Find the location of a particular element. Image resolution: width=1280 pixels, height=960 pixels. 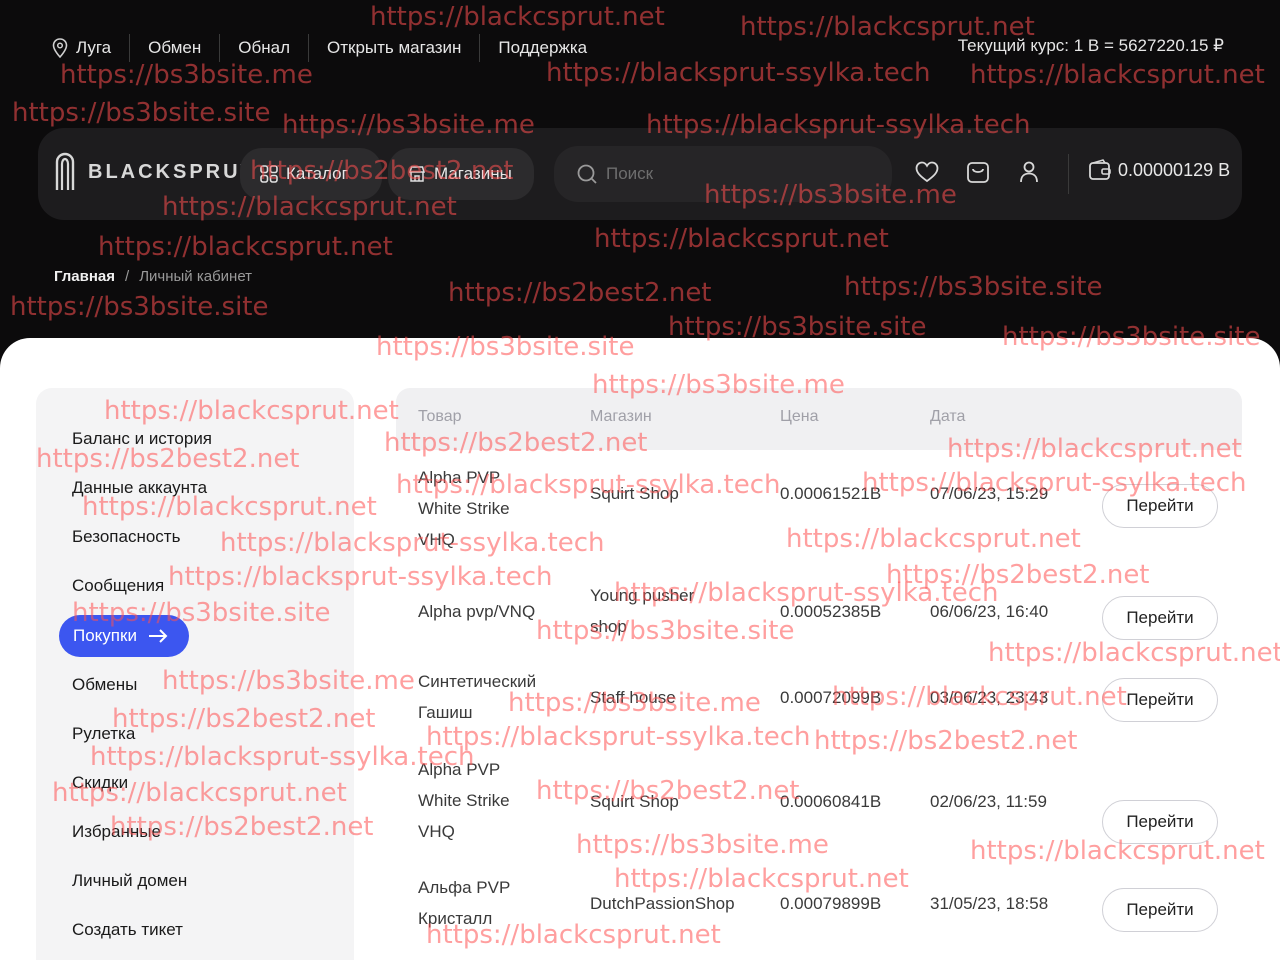

cell-price: 0.00079899Β is located at coordinates (831, 903).